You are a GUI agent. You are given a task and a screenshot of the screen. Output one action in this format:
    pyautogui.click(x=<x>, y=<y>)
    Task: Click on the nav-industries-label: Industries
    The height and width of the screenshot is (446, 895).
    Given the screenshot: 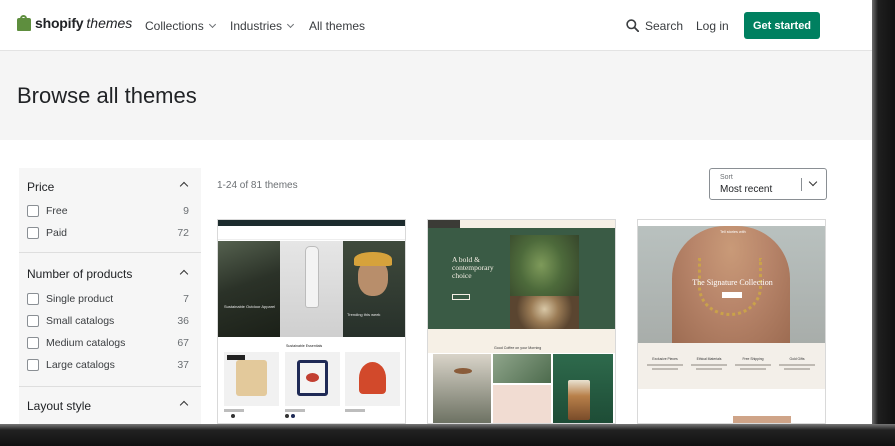 What is the action you would take?
    pyautogui.click(x=256, y=26)
    